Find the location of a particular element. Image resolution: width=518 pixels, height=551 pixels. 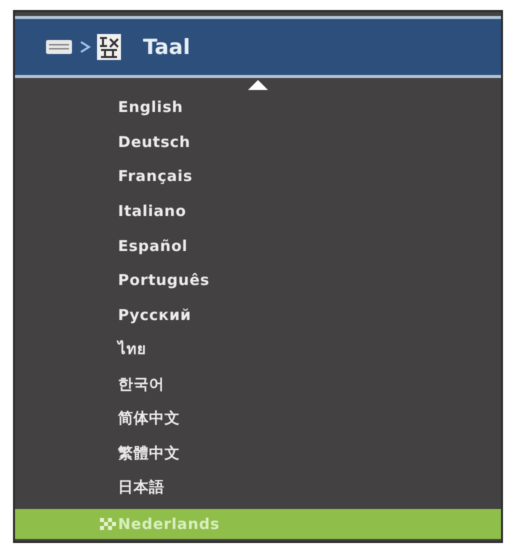

menu-icon is located at coordinates (59, 47).